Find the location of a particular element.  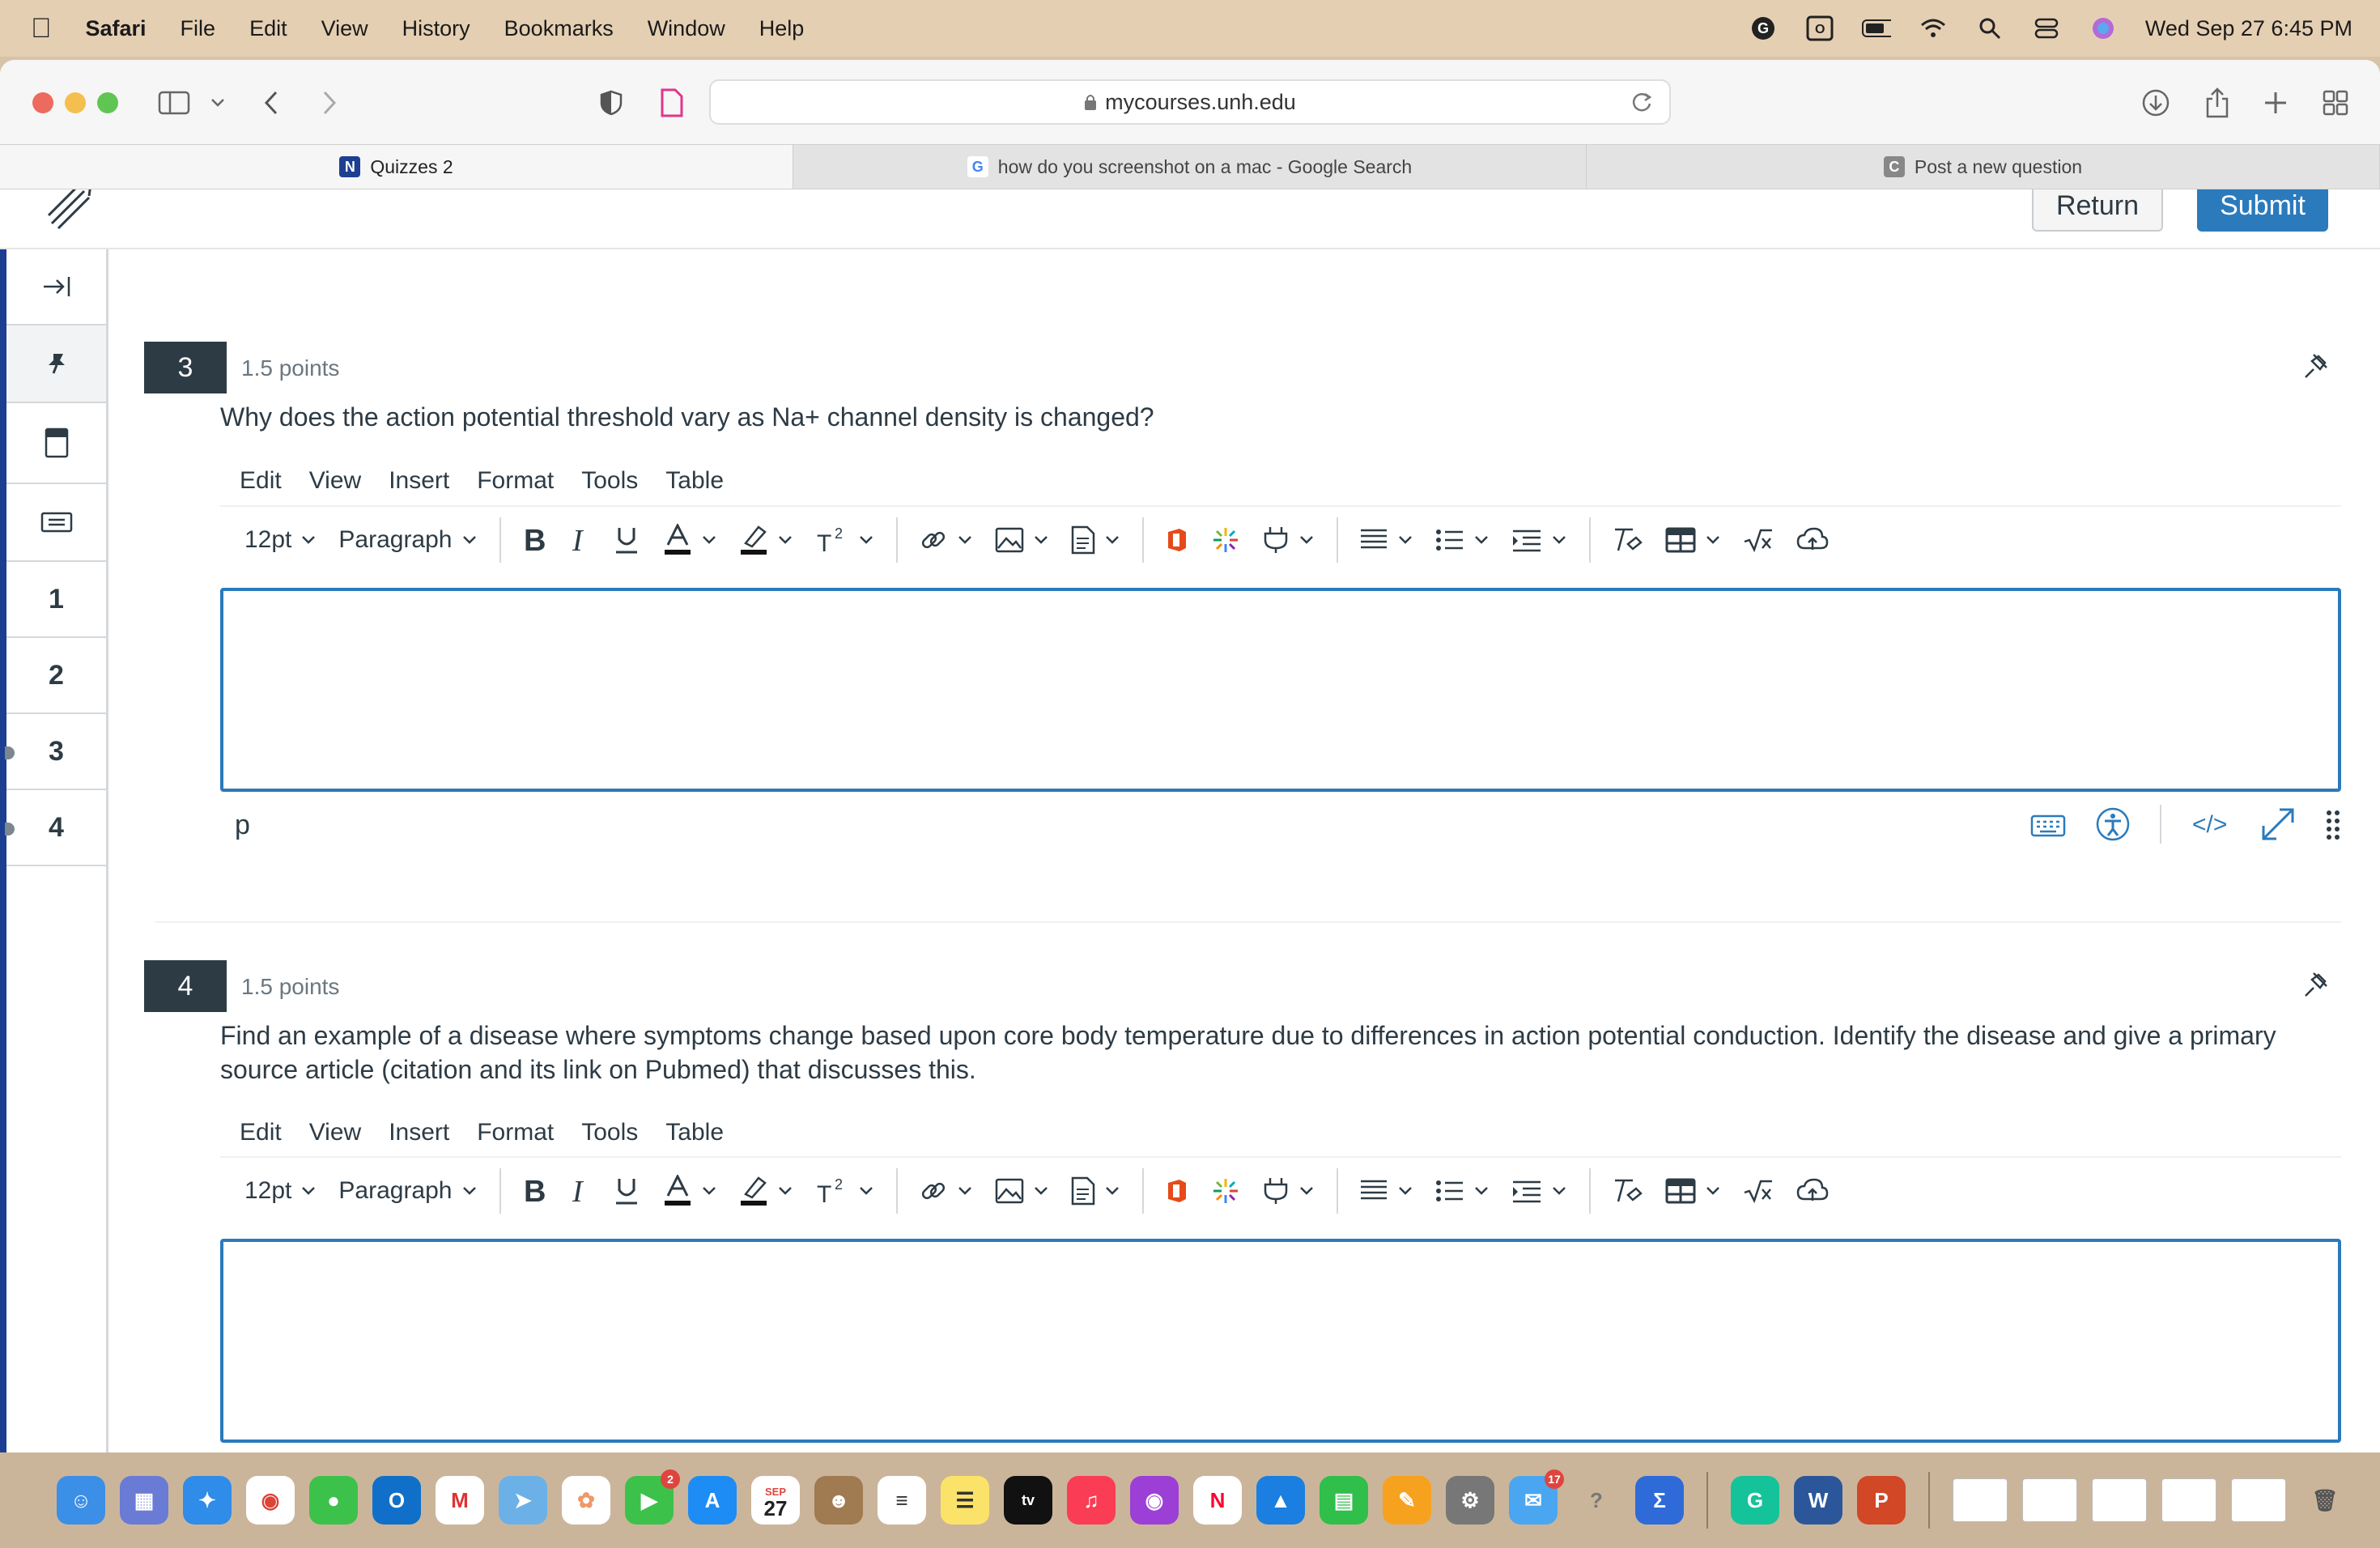

gmail-icon: M is located at coordinates (460, 1501).